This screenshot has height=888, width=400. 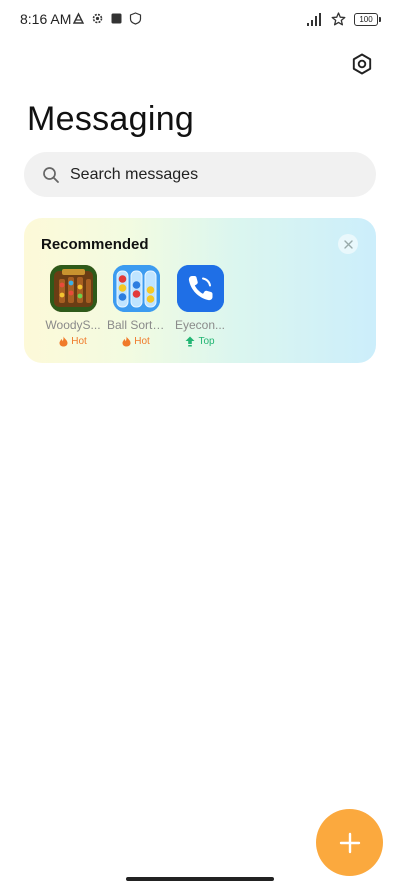 I want to click on battery-icon: 100, so click(x=367, y=19).